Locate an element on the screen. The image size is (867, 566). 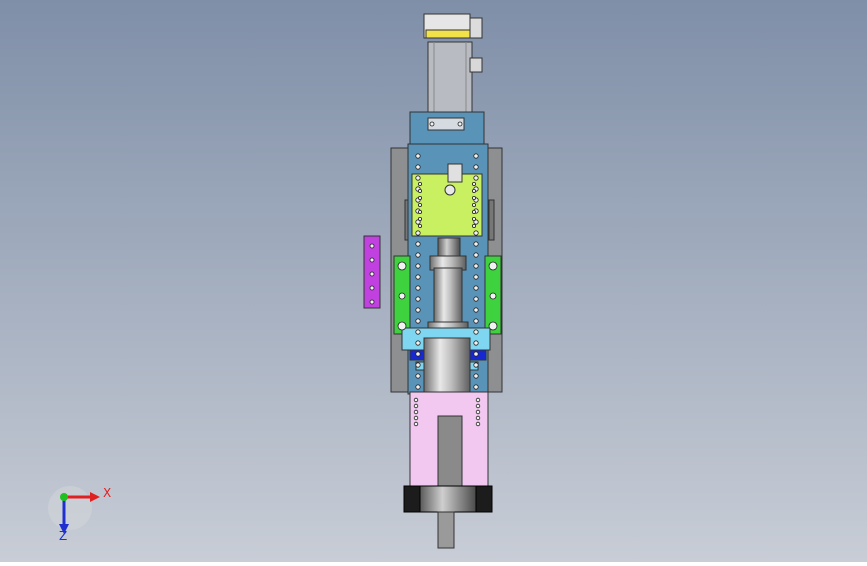
carriage-center is located at coordinates (450, 190).